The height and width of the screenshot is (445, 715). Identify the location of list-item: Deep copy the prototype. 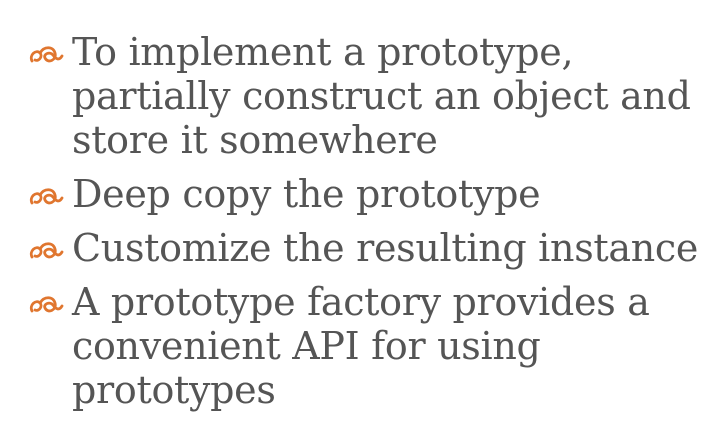
(357, 194).